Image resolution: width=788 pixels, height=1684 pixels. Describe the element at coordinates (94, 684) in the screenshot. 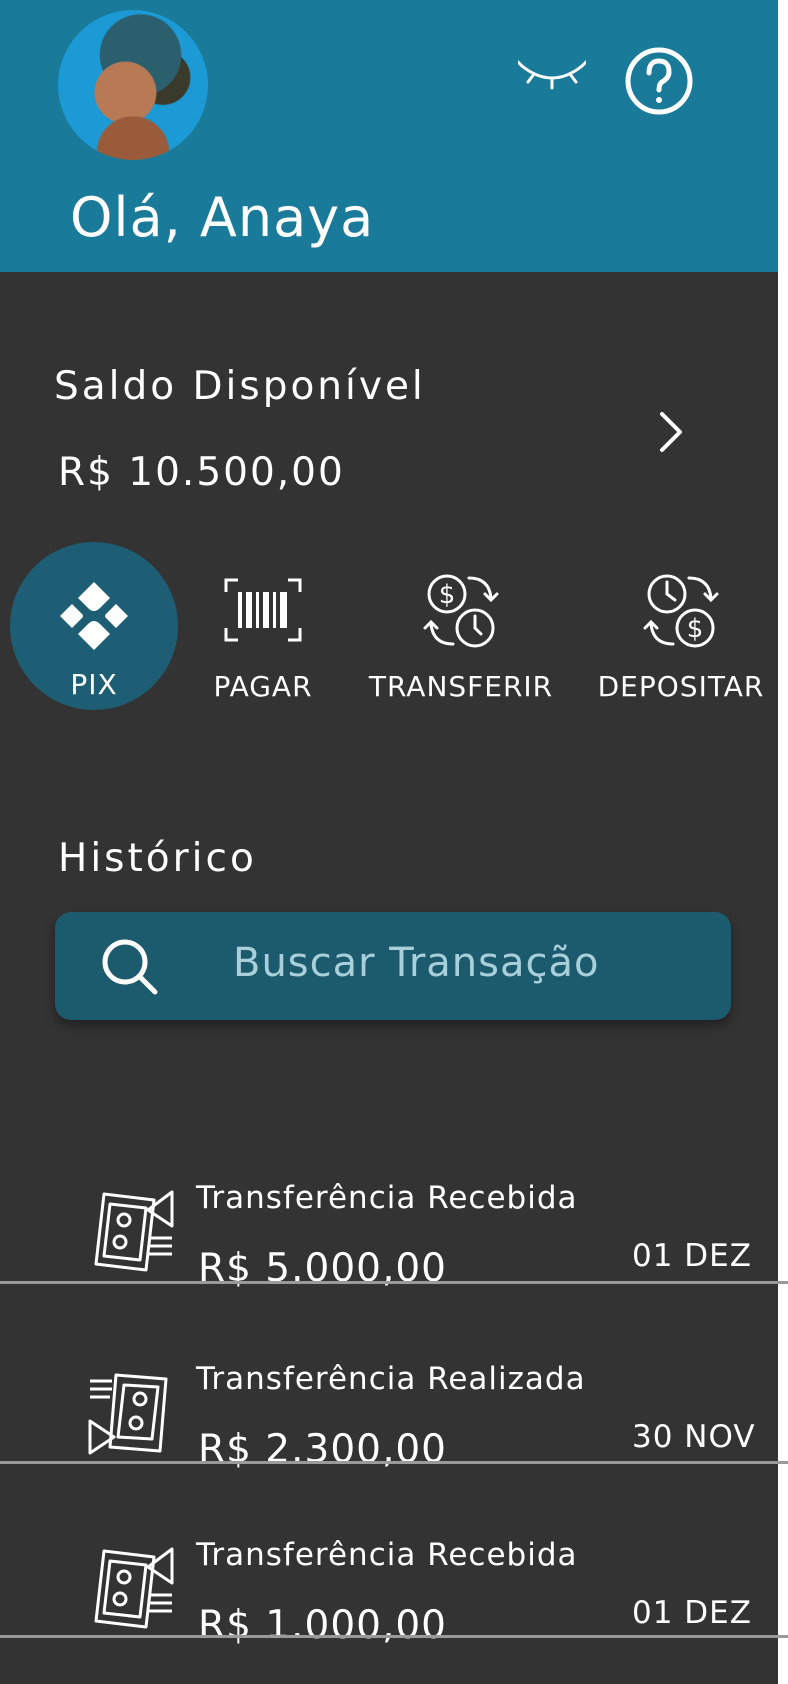

I see `pix-label: PIX` at that location.